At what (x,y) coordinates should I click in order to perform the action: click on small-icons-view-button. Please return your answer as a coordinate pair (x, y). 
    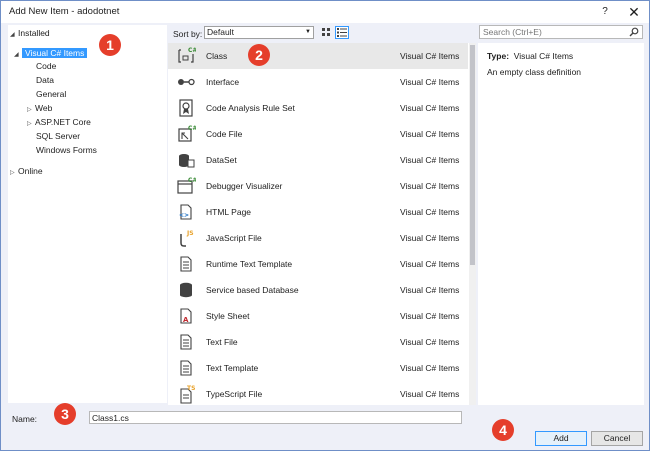
    Looking at the image, I should click on (326, 32).